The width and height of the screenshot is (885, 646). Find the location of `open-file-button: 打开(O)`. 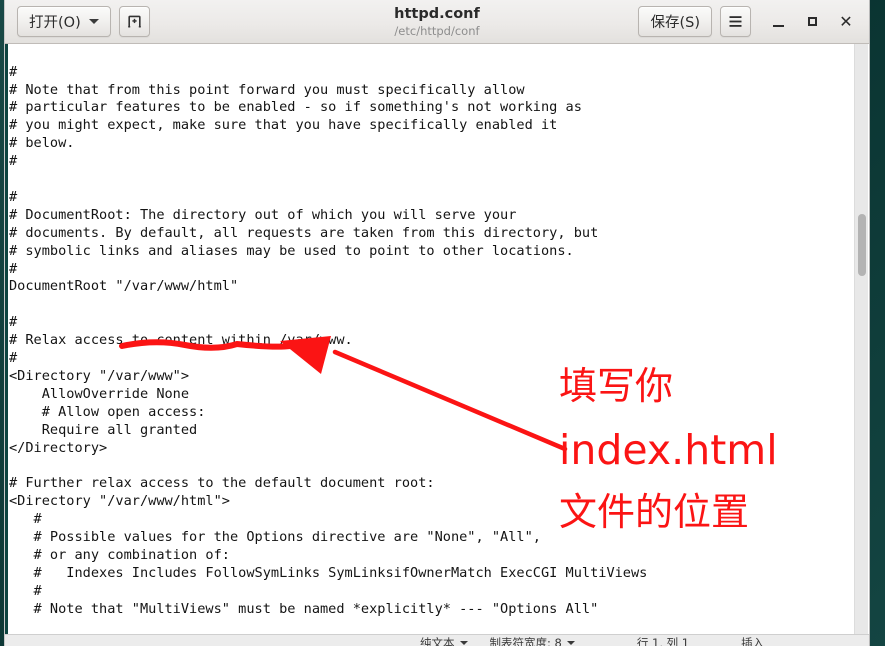

open-file-button: 打开(O) is located at coordinates (64, 21).